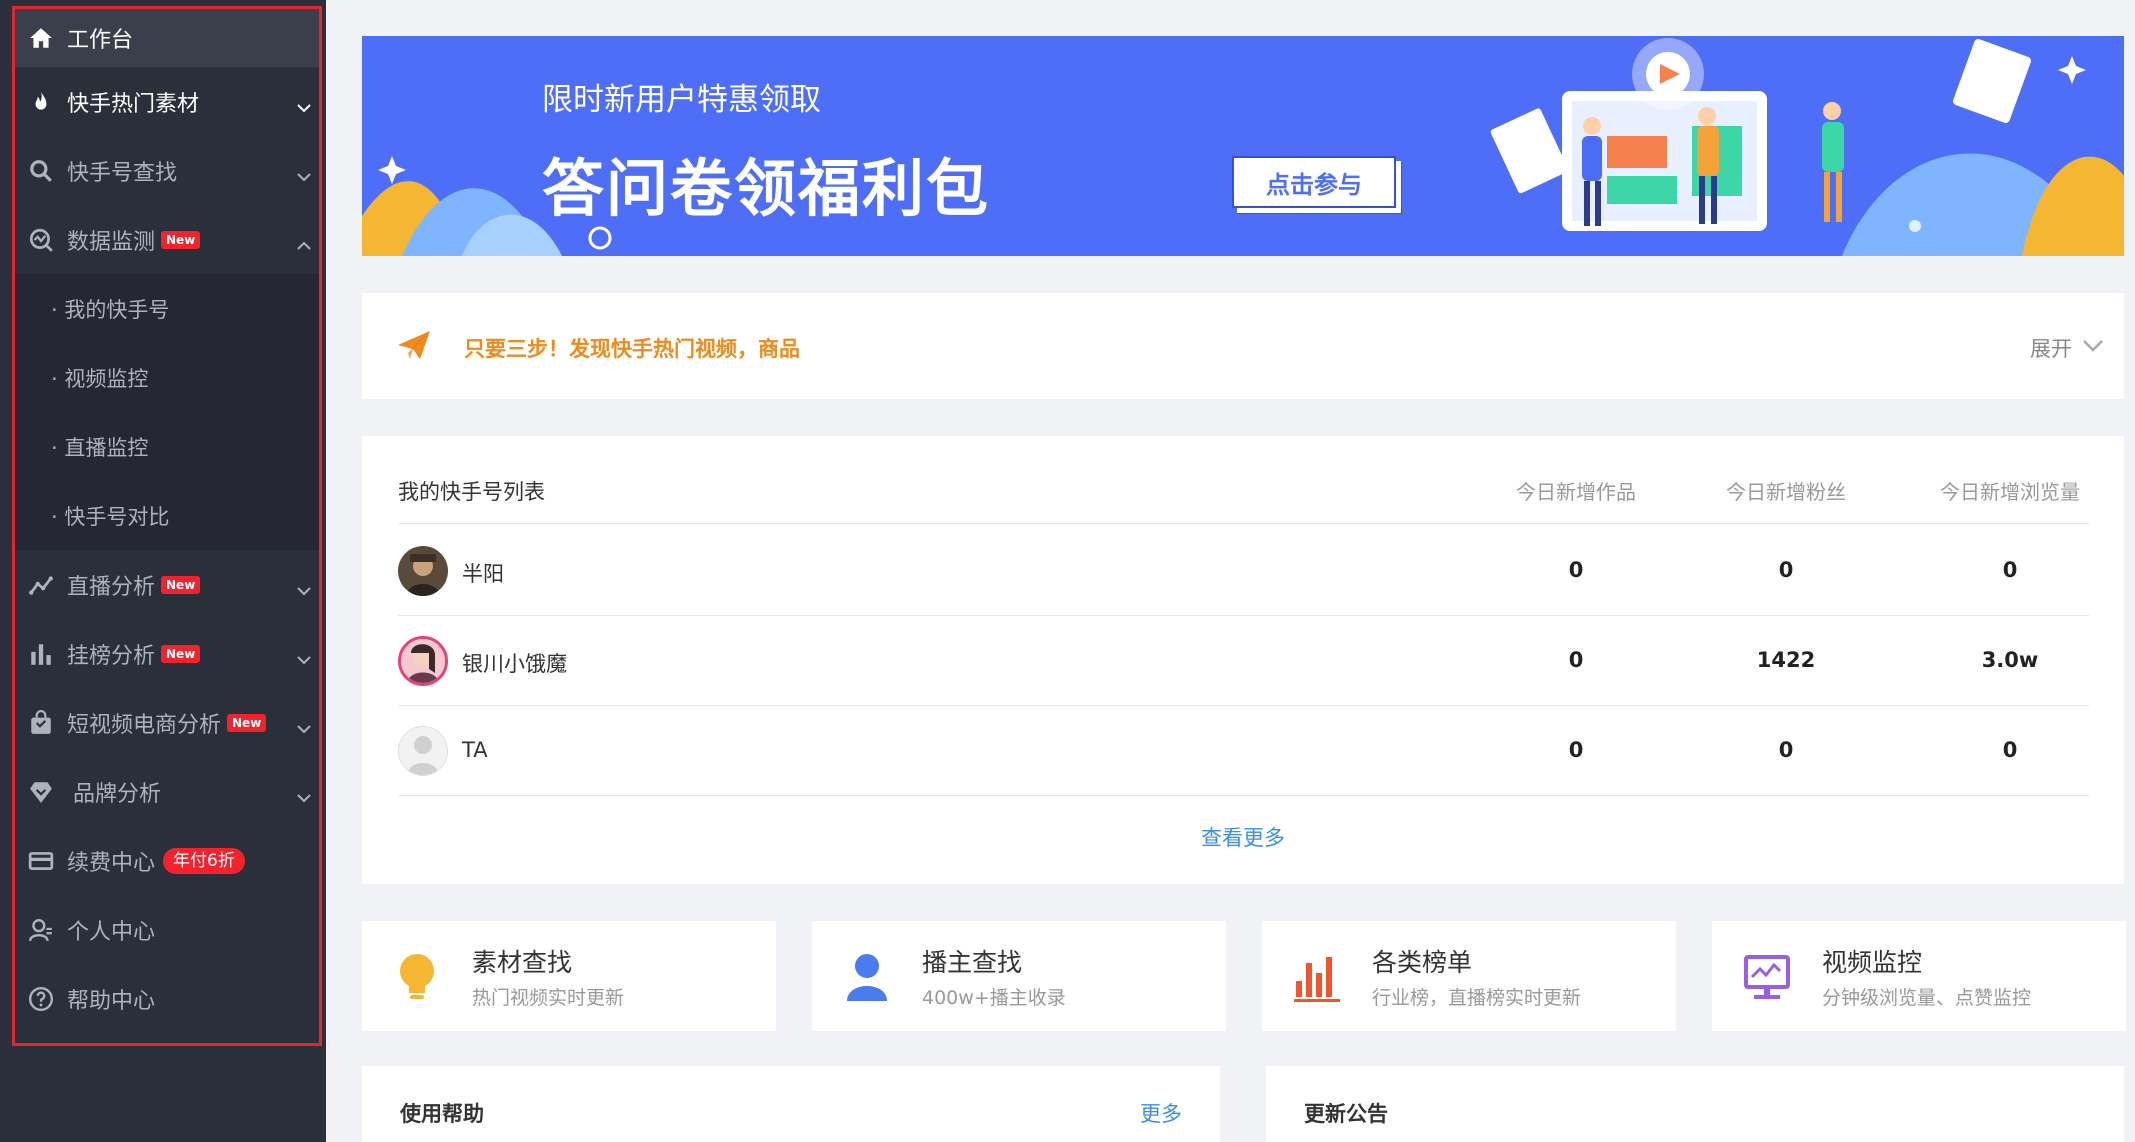  What do you see at coordinates (2093, 346) in the screenshot?
I see `chevron-down-icon` at bounding box center [2093, 346].